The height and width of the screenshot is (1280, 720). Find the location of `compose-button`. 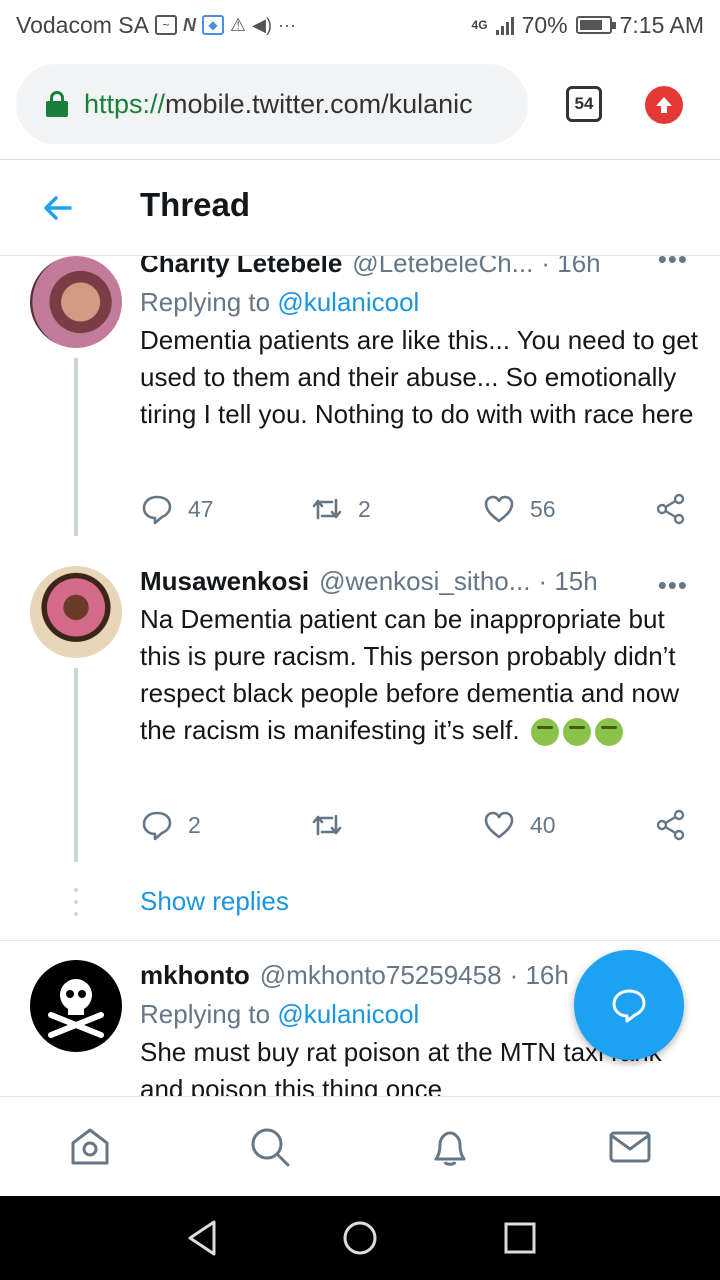

compose-button is located at coordinates (629, 1005).